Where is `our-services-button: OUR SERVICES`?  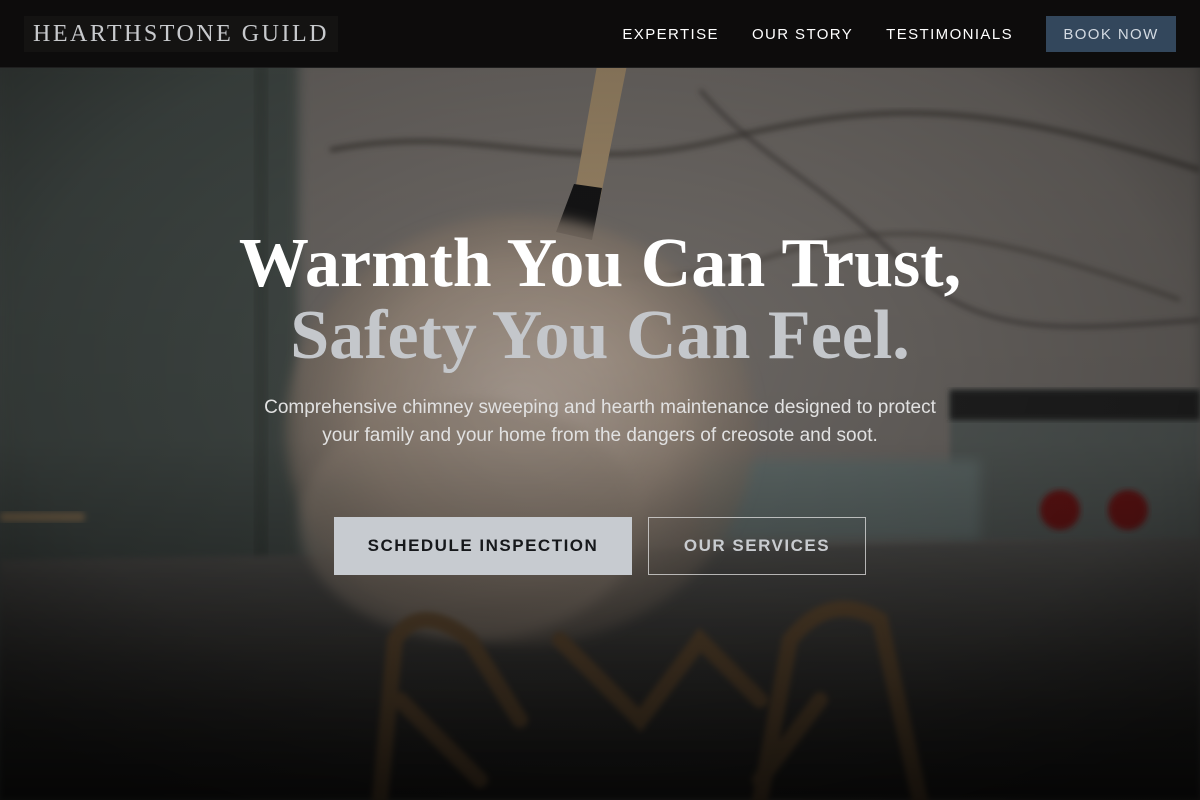 our-services-button: OUR SERVICES is located at coordinates (757, 546).